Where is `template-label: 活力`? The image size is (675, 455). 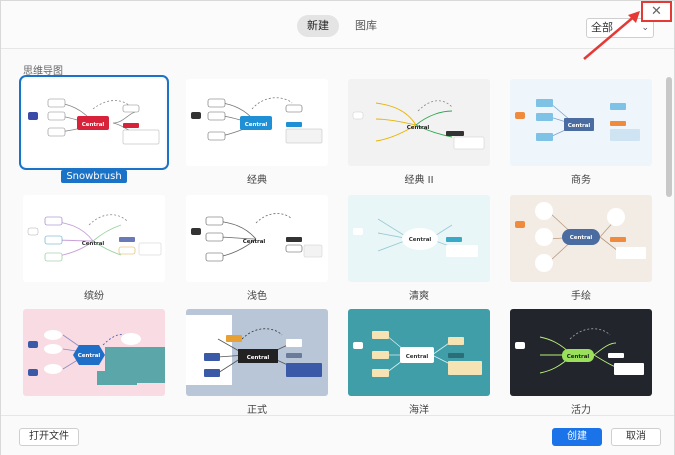 template-label: 活力 is located at coordinates (581, 410).